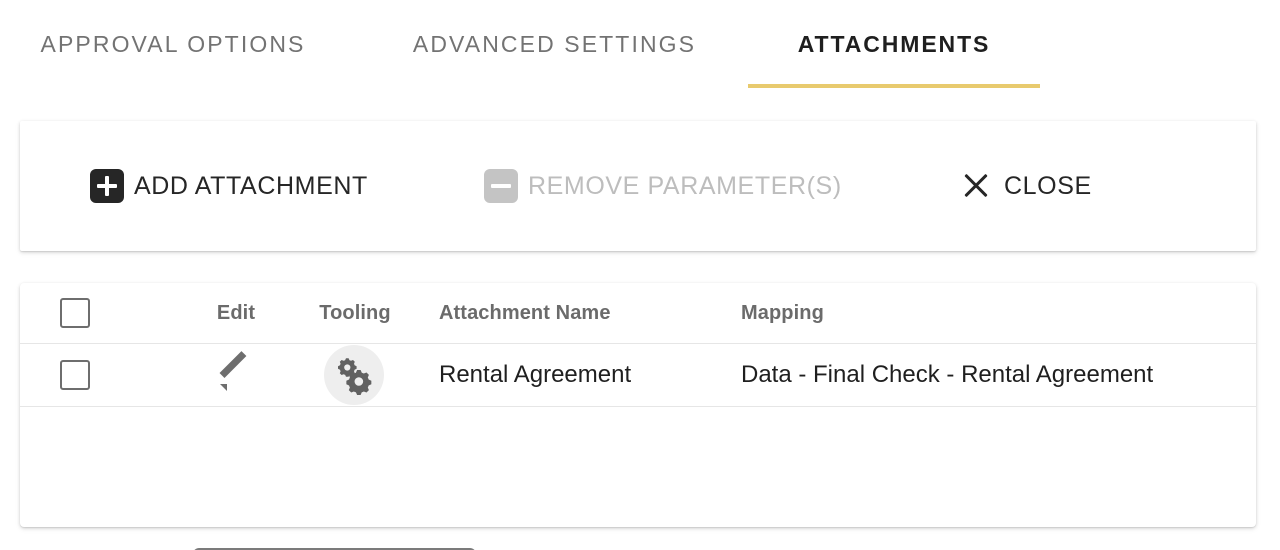  I want to click on row-cell-select, so click(100, 375).